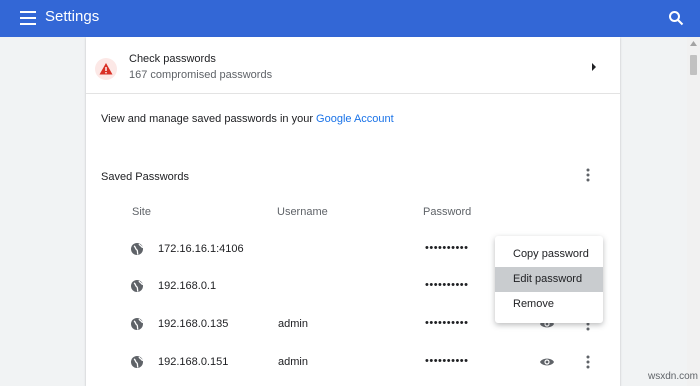 The width and height of the screenshot is (700, 386). Describe the element at coordinates (447, 212) in the screenshot. I see `password-column-header: Password` at that location.